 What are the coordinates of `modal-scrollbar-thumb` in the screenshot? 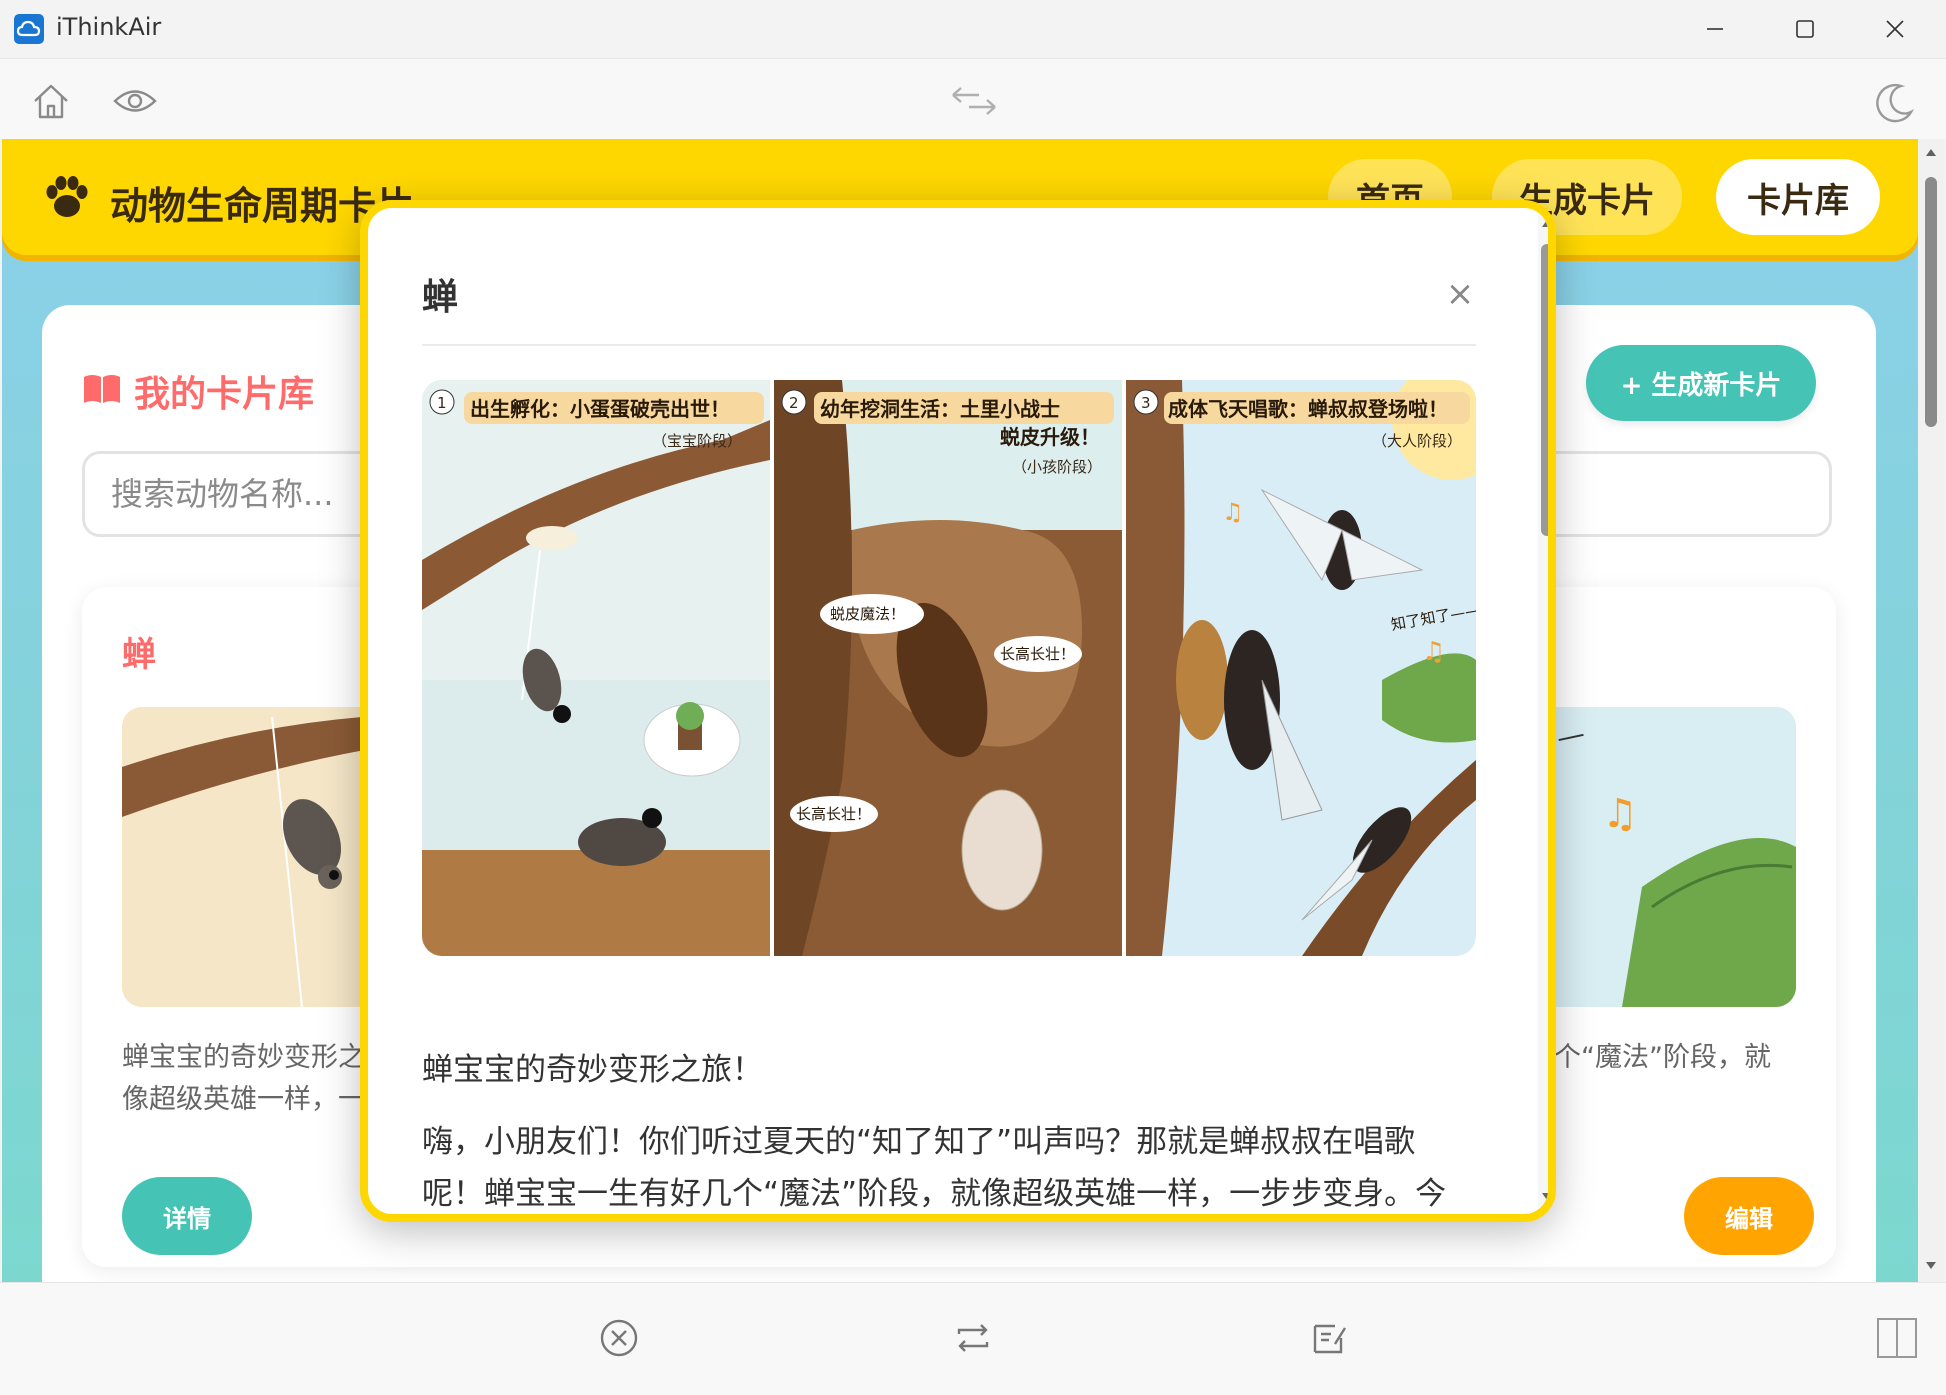 It's located at (1544, 390).